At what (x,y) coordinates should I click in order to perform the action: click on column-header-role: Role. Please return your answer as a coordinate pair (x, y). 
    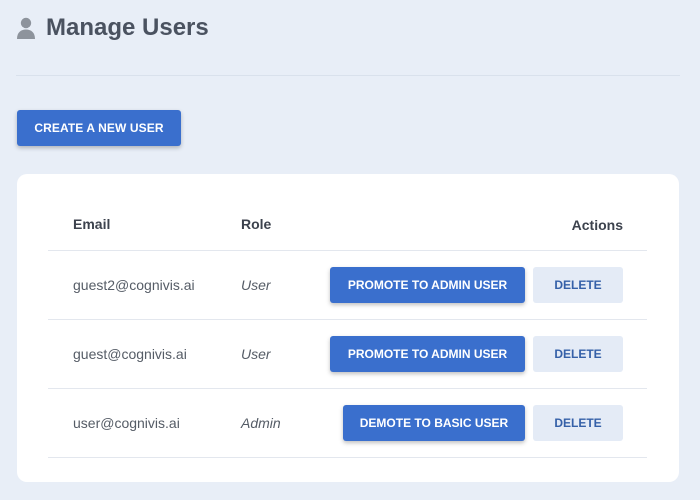
    Looking at the image, I should click on (256, 224).